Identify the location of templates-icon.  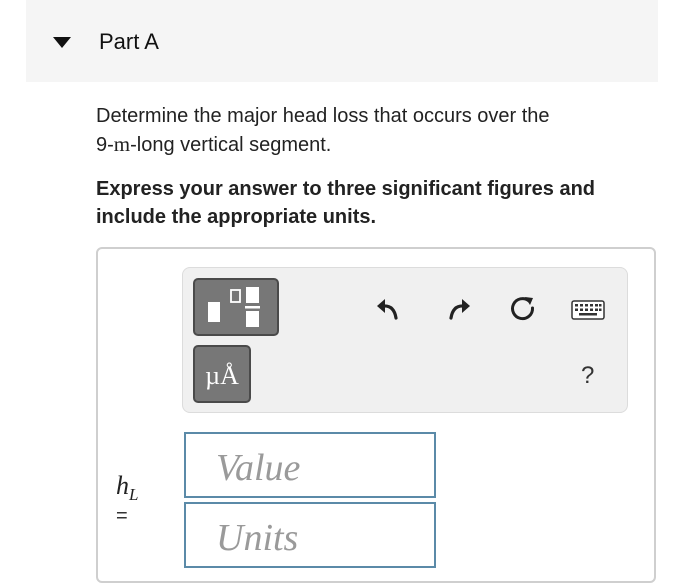
(234, 307).